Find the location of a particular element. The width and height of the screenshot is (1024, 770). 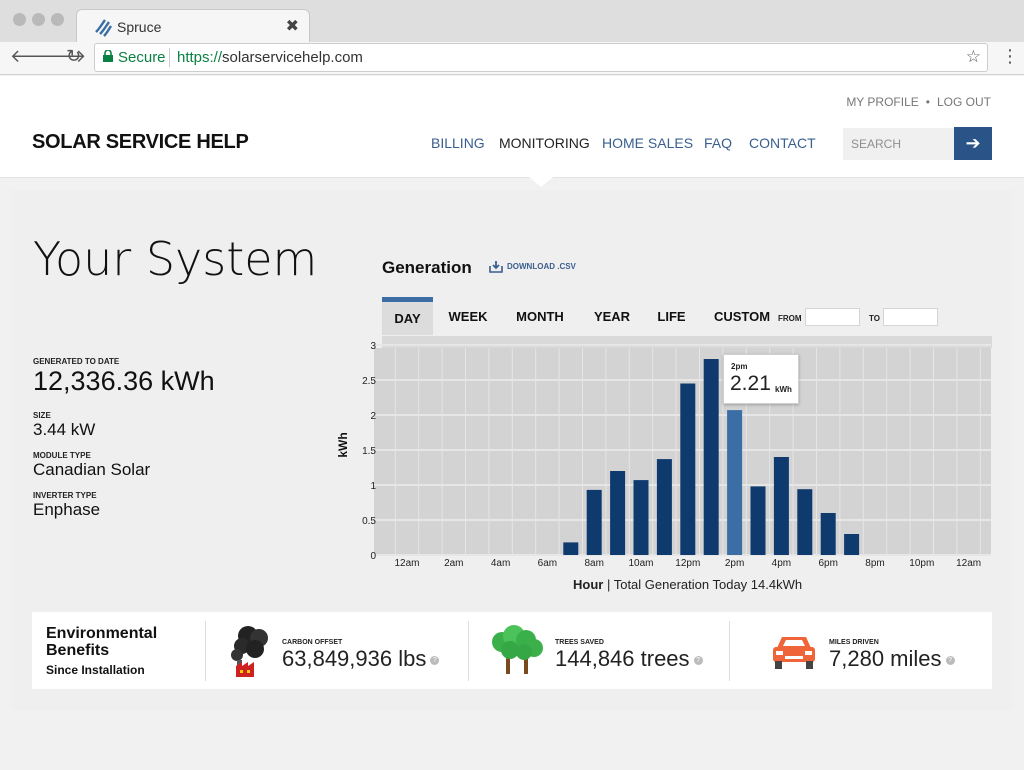

generation-title: Generation is located at coordinates (427, 267).